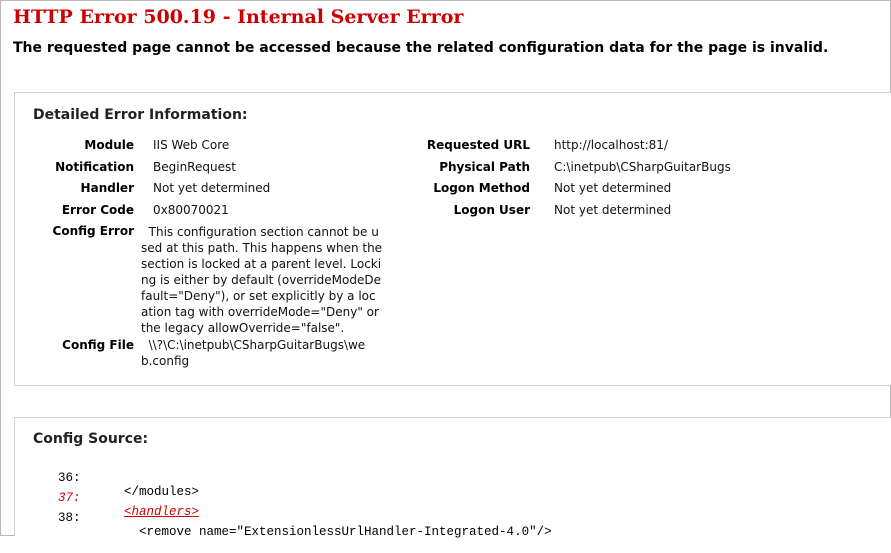 The height and width of the screenshot is (553, 891). What do you see at coordinates (97, 210) in the screenshot?
I see `error-code-label: Error Code` at bounding box center [97, 210].